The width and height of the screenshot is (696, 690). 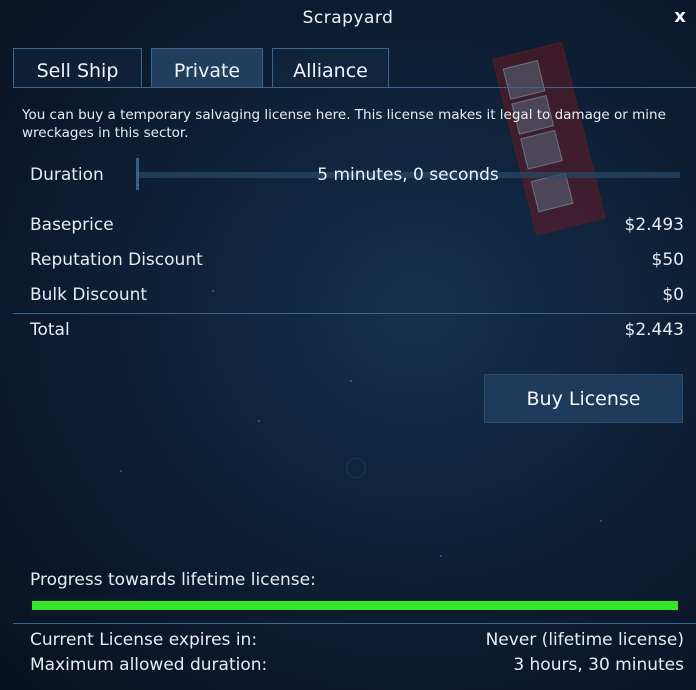 I want to click on duration-value: 5 minutes, 0 seconds, so click(x=408, y=175).